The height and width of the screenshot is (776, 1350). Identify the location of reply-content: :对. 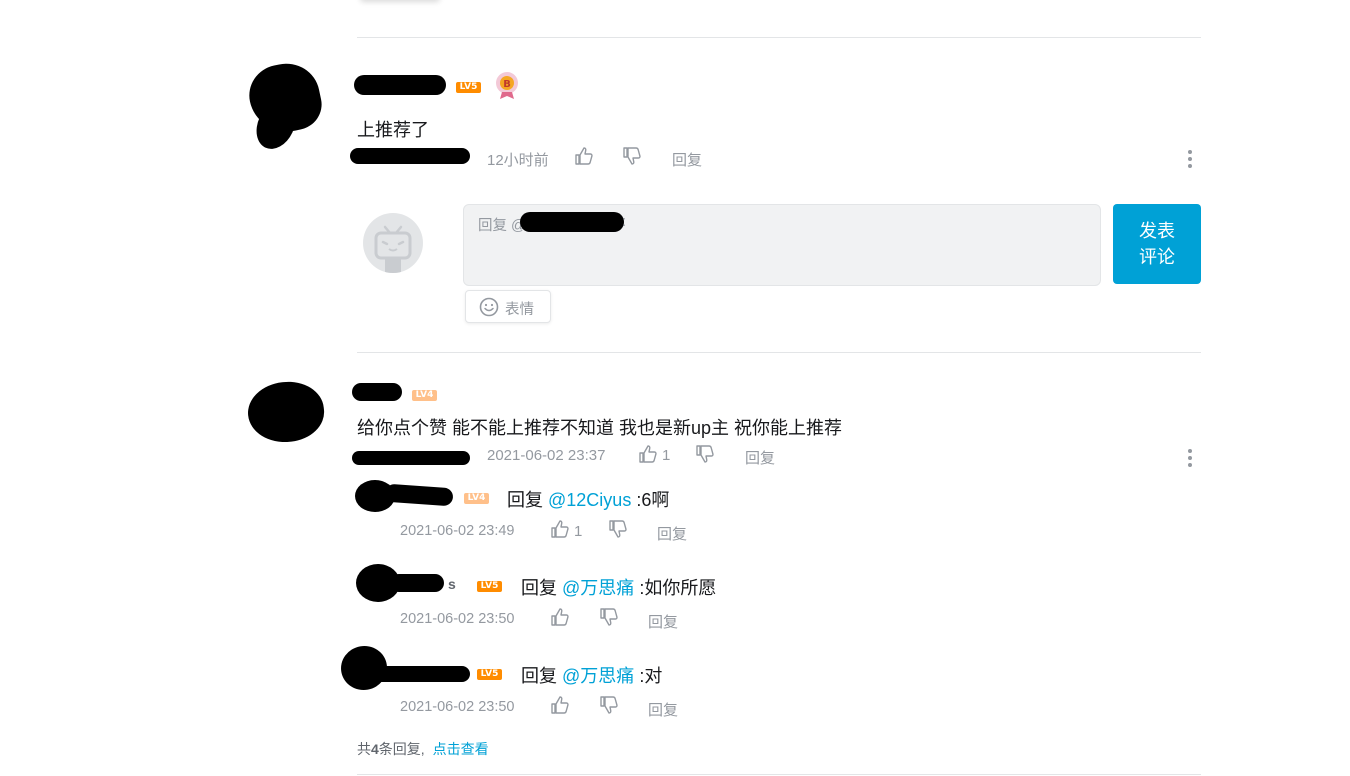
(651, 676).